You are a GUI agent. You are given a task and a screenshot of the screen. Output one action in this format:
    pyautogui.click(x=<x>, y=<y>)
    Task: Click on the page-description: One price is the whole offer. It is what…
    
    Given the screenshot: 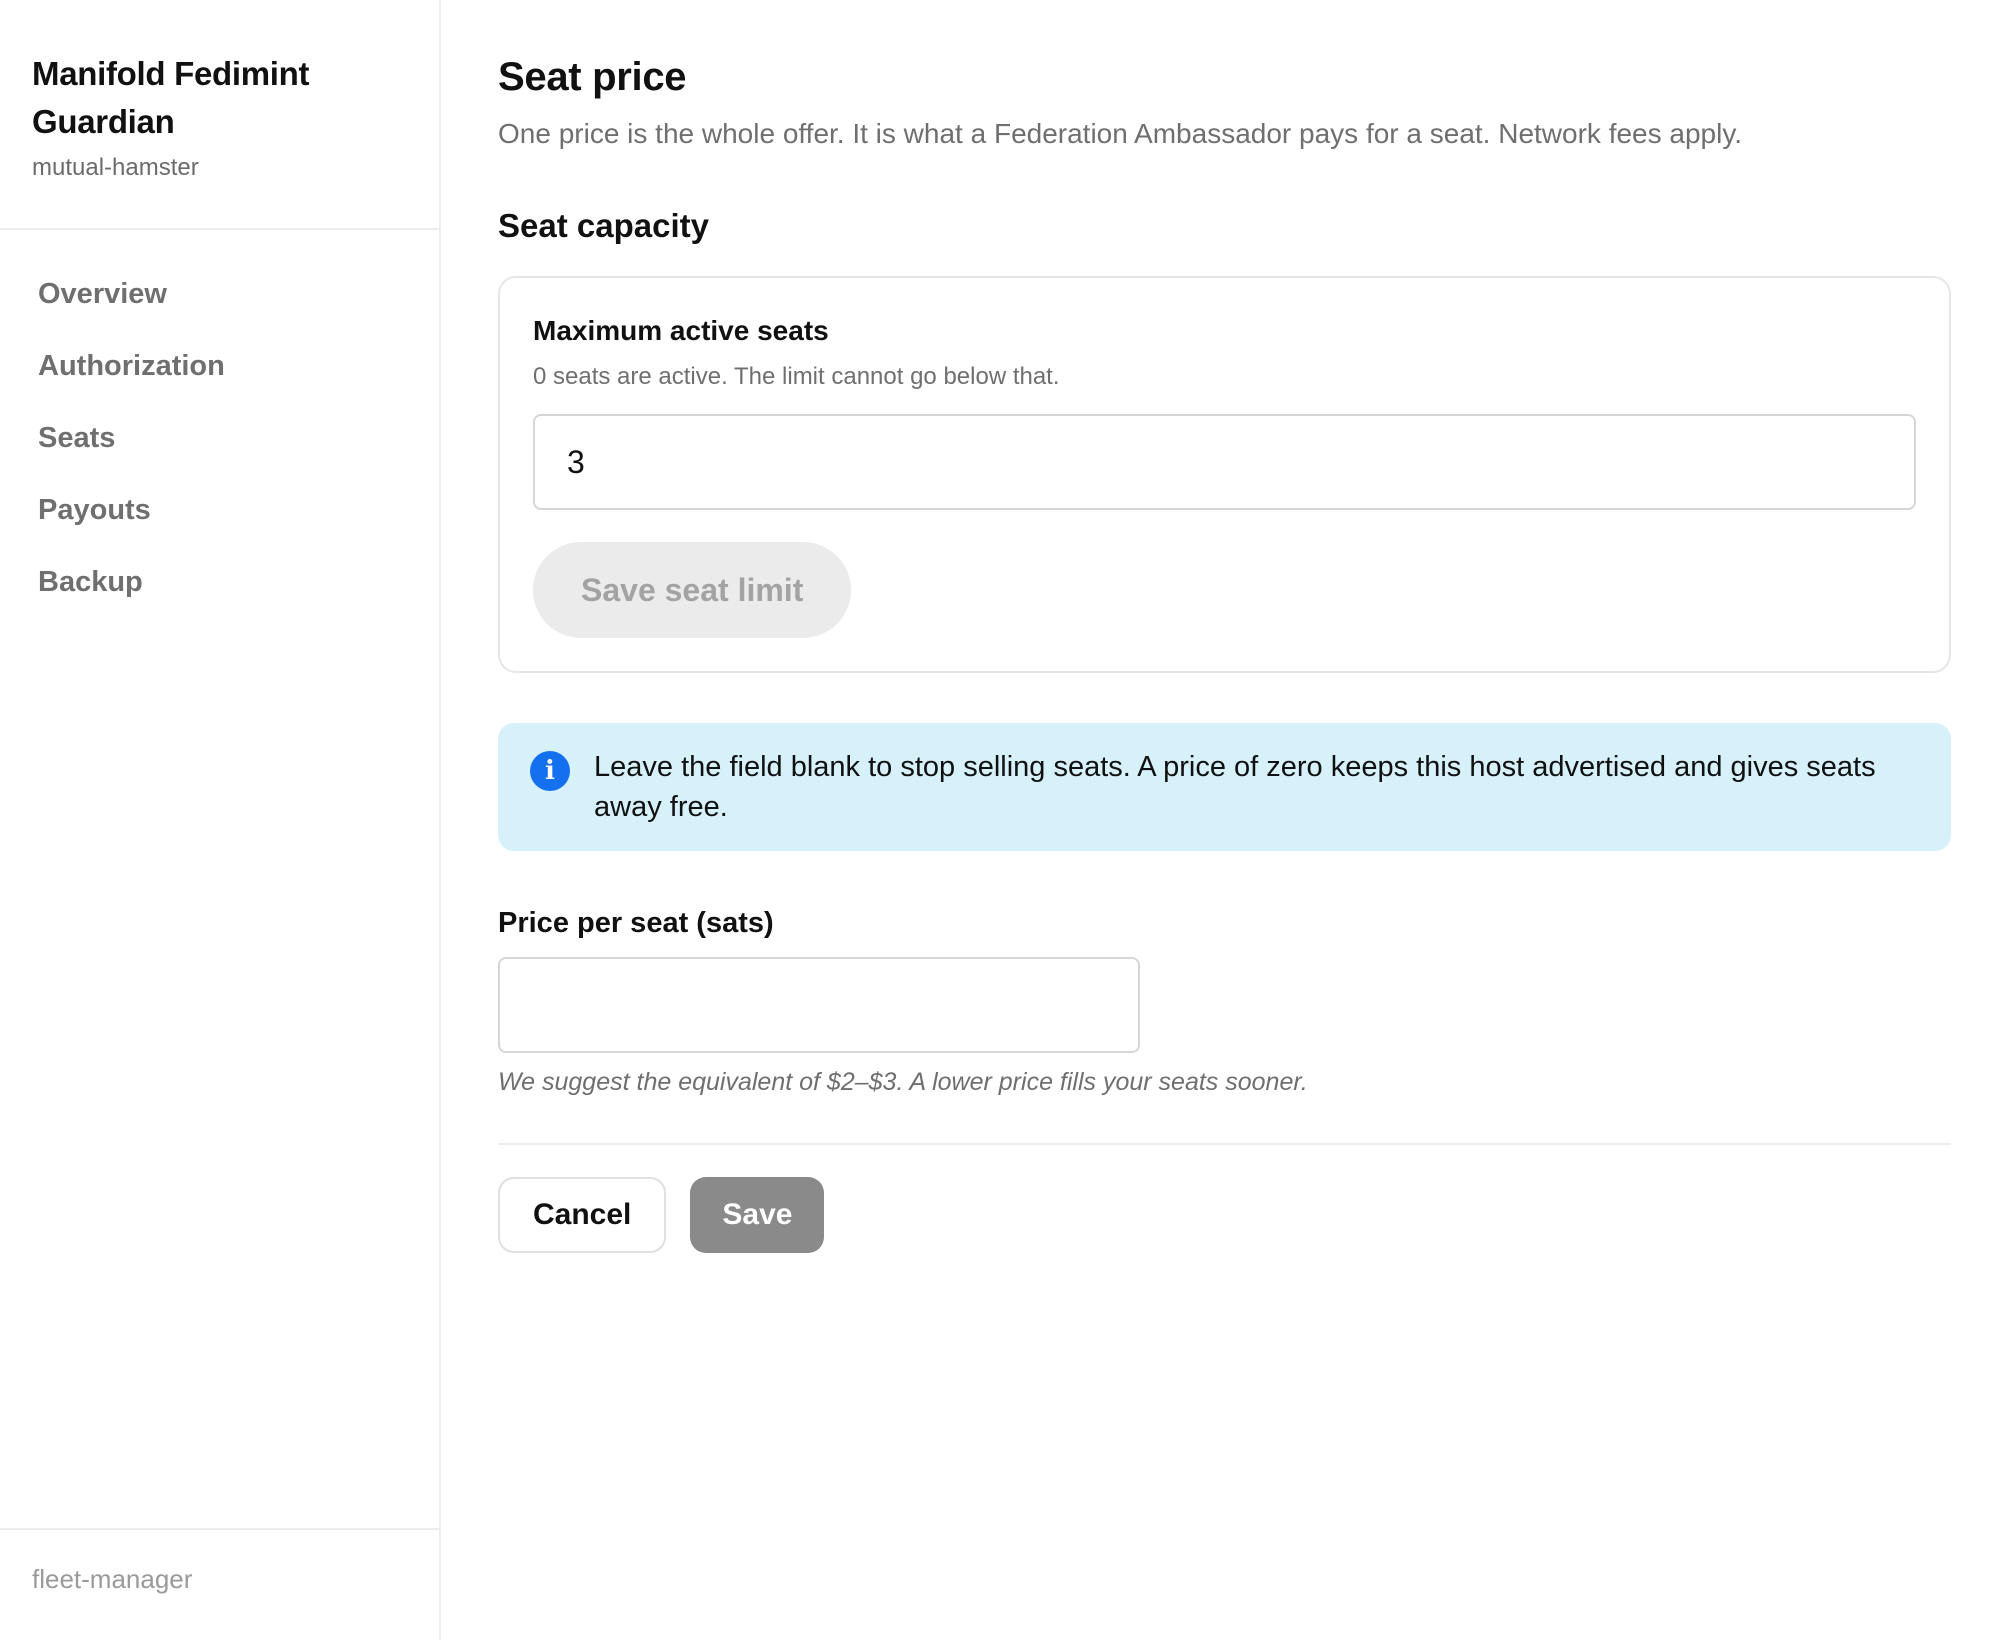 What is the action you would take?
    pyautogui.click(x=1120, y=133)
    